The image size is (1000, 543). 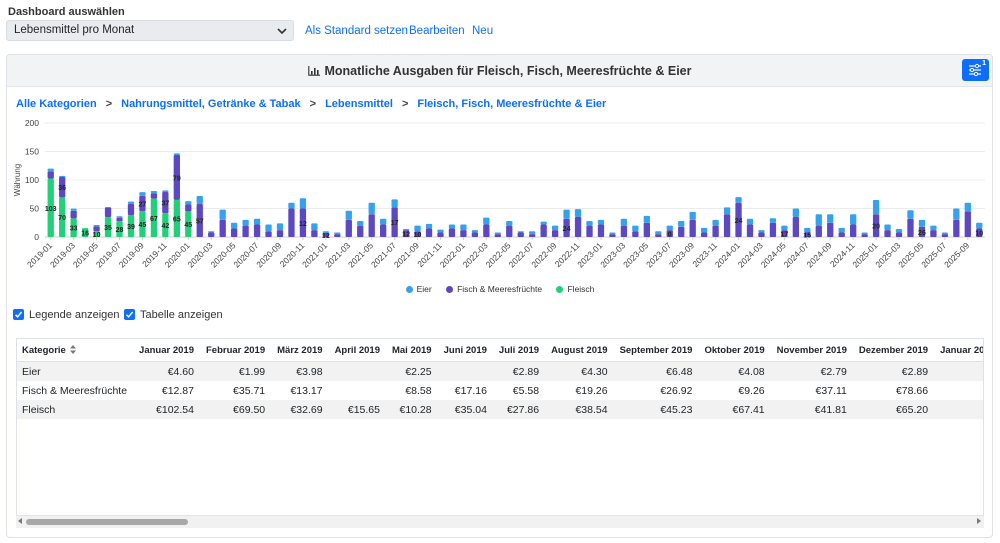 I want to click on x-tick-label: 2023-09, so click(x=681, y=254).